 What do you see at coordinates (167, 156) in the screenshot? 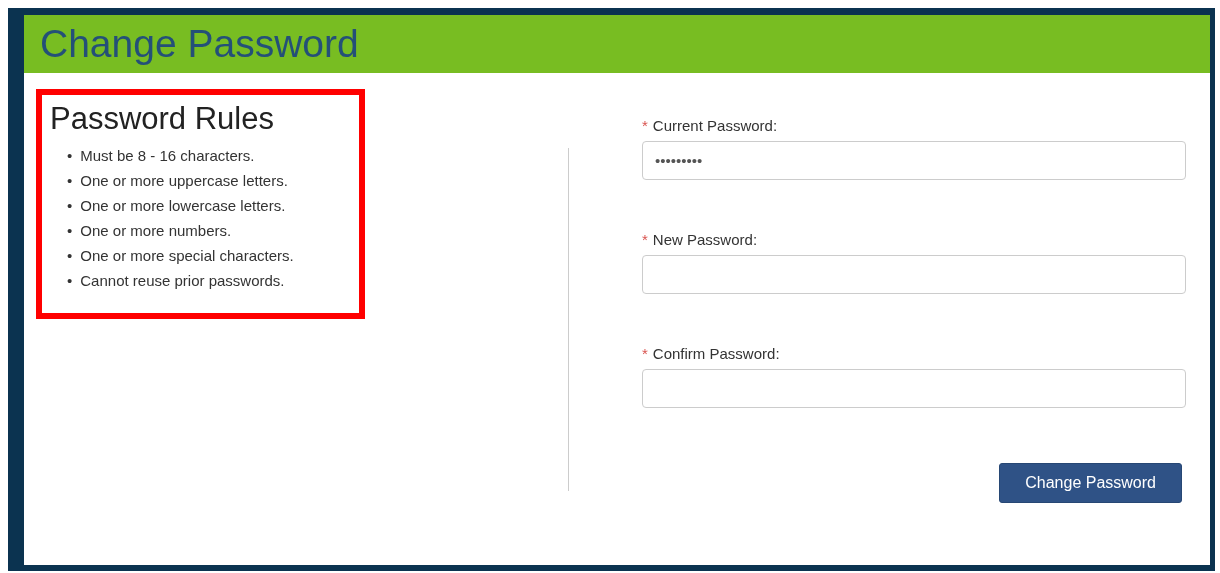
I see `rule-item: Must be 8 - 16 characters.` at bounding box center [167, 156].